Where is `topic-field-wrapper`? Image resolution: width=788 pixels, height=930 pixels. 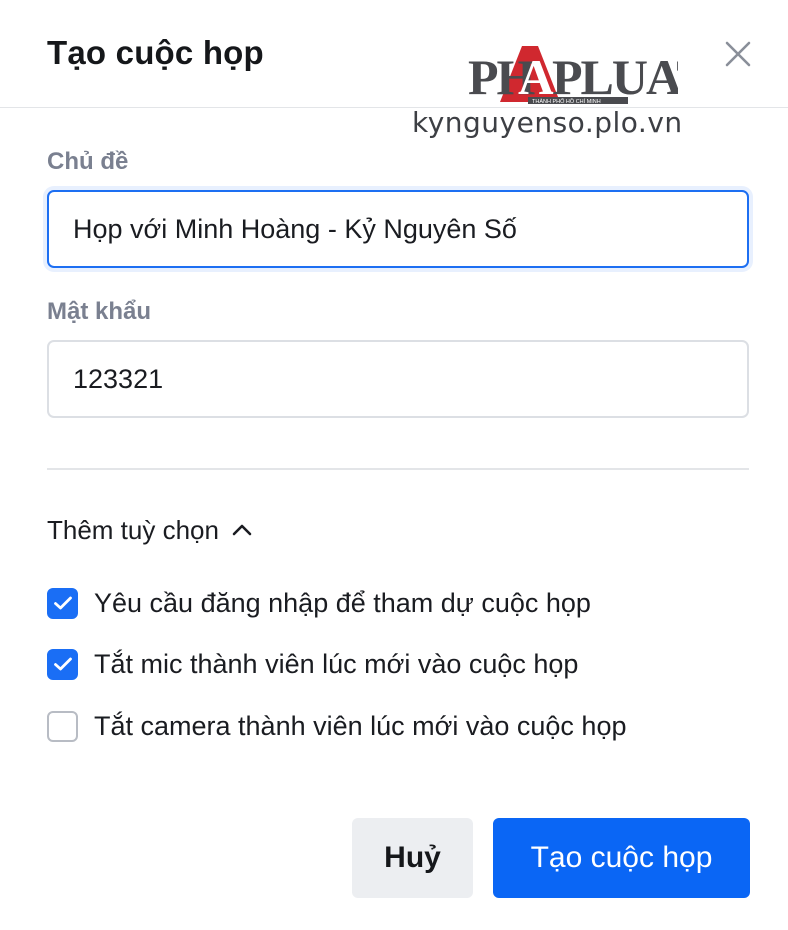
topic-field-wrapper is located at coordinates (398, 229).